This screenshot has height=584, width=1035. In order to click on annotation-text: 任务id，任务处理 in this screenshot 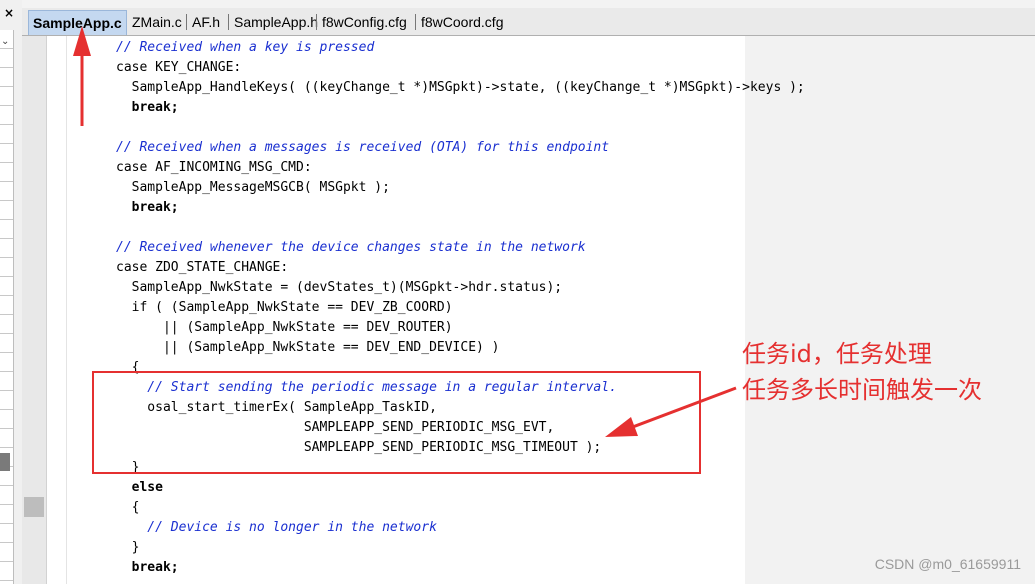, I will do `click(837, 354)`.